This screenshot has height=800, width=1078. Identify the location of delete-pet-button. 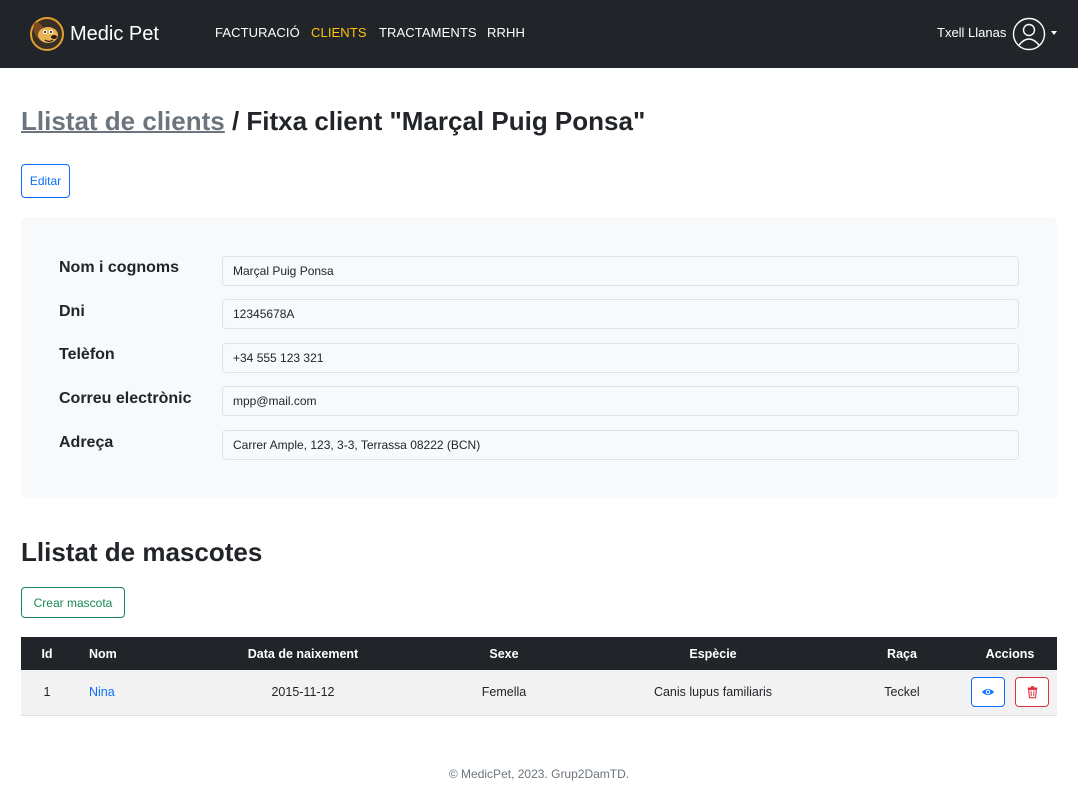
(1032, 692).